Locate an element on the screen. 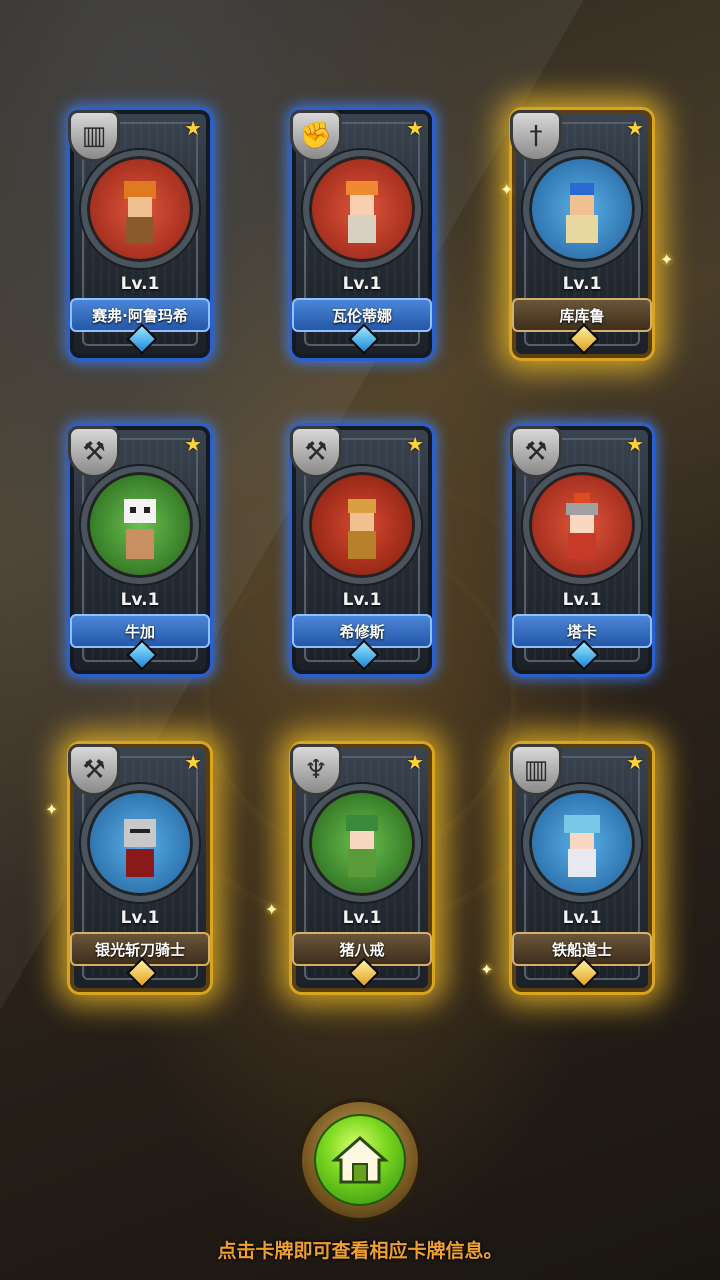 The width and height of the screenshot is (720, 1280). hero-card: ▥ ★ Lv.1 铁船道士 is located at coordinates (581, 868).